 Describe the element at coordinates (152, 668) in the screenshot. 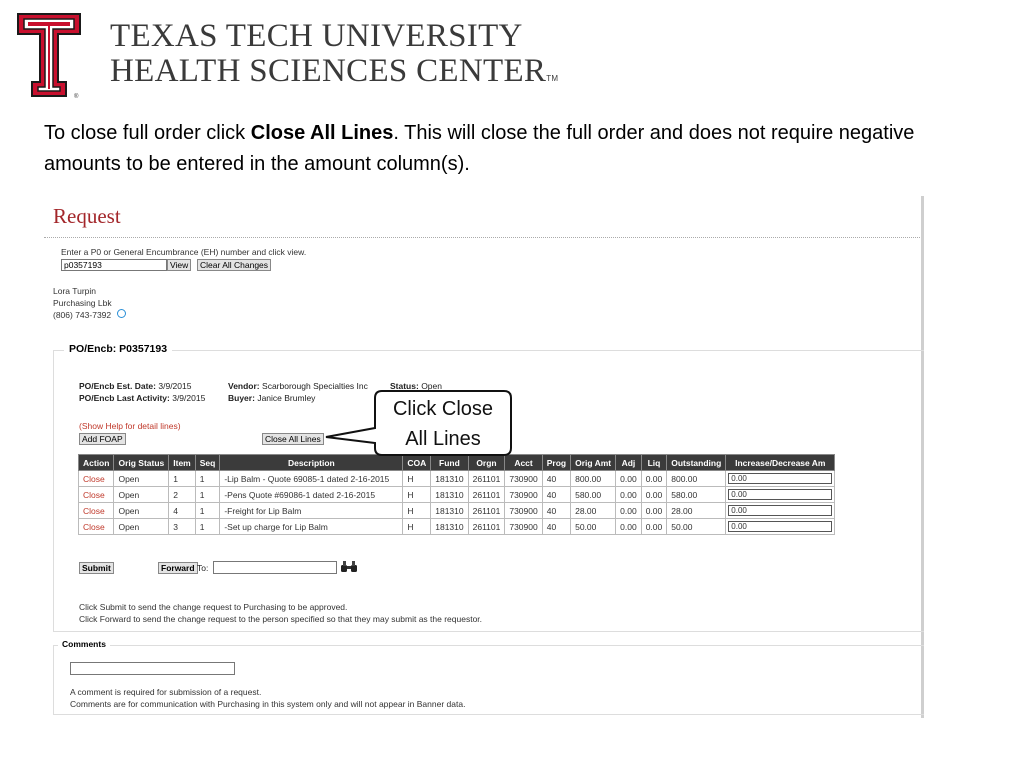

I see `comment-input` at that location.